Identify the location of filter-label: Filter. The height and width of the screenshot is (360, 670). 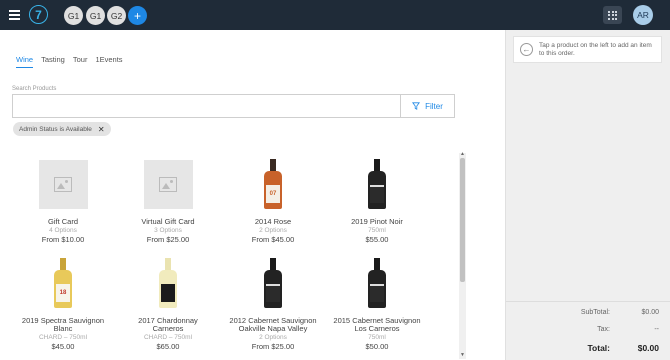
(434, 106).